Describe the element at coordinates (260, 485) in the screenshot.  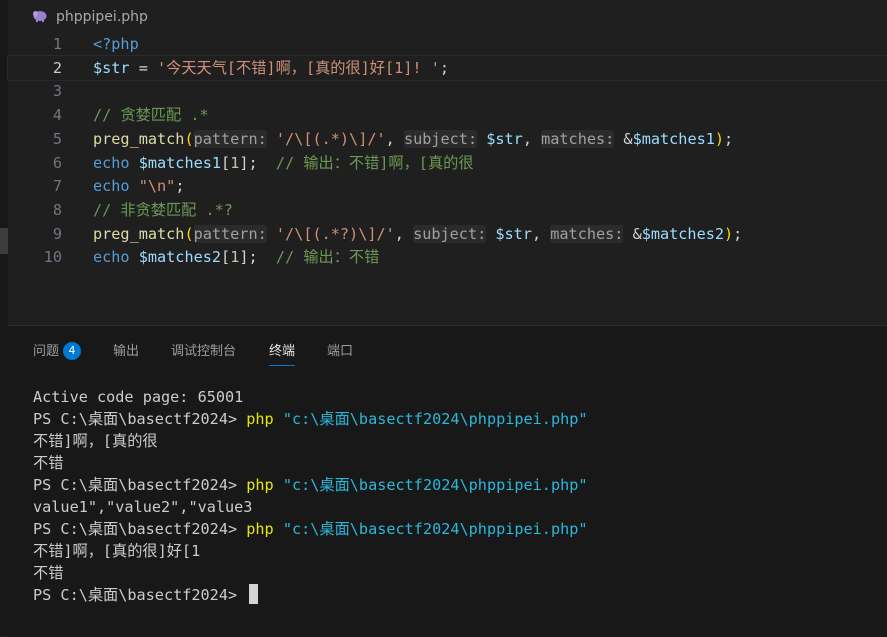
I see `terminal-text: php` at that location.